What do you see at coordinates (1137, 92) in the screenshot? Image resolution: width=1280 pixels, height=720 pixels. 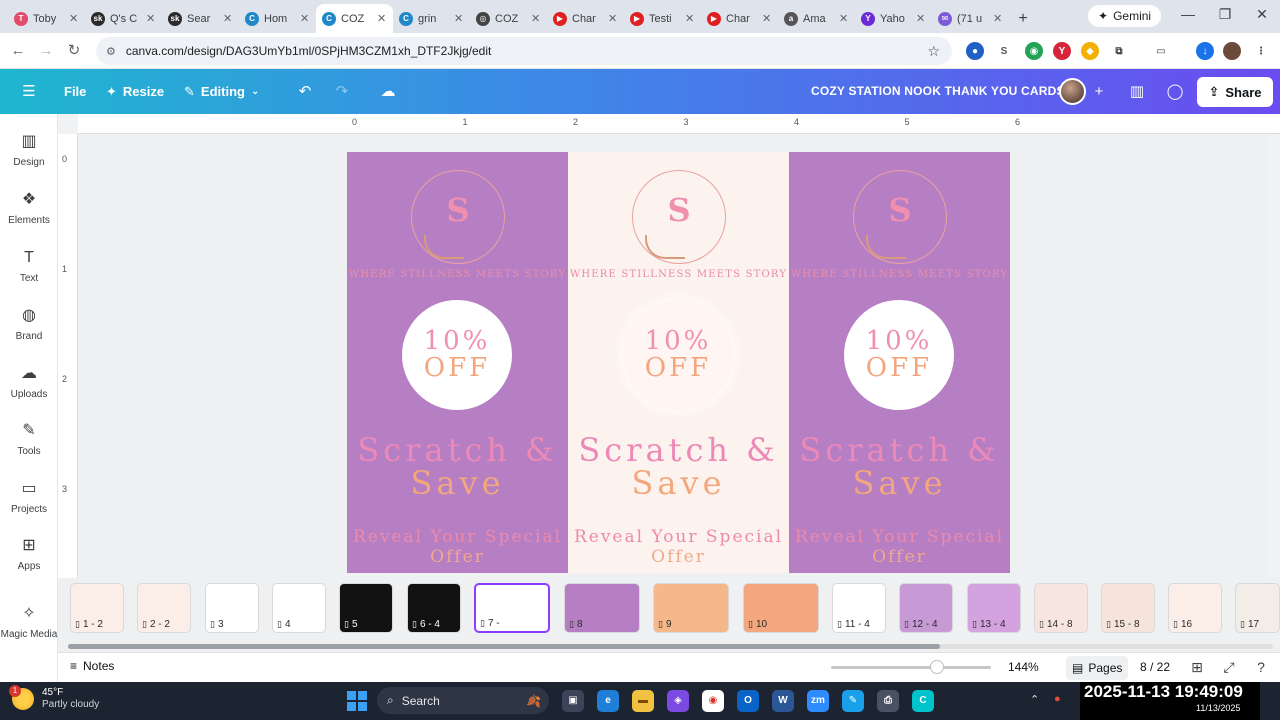 I see `insights-chart-icon: ▥` at bounding box center [1137, 92].